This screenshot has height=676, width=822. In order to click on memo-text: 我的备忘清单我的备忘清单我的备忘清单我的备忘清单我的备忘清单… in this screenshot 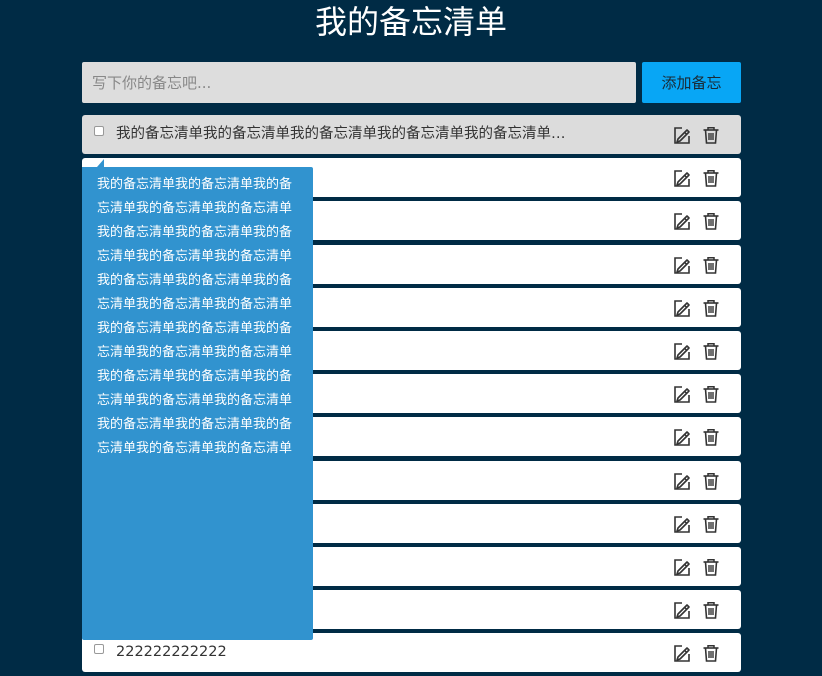, I will do `click(341, 134)`.